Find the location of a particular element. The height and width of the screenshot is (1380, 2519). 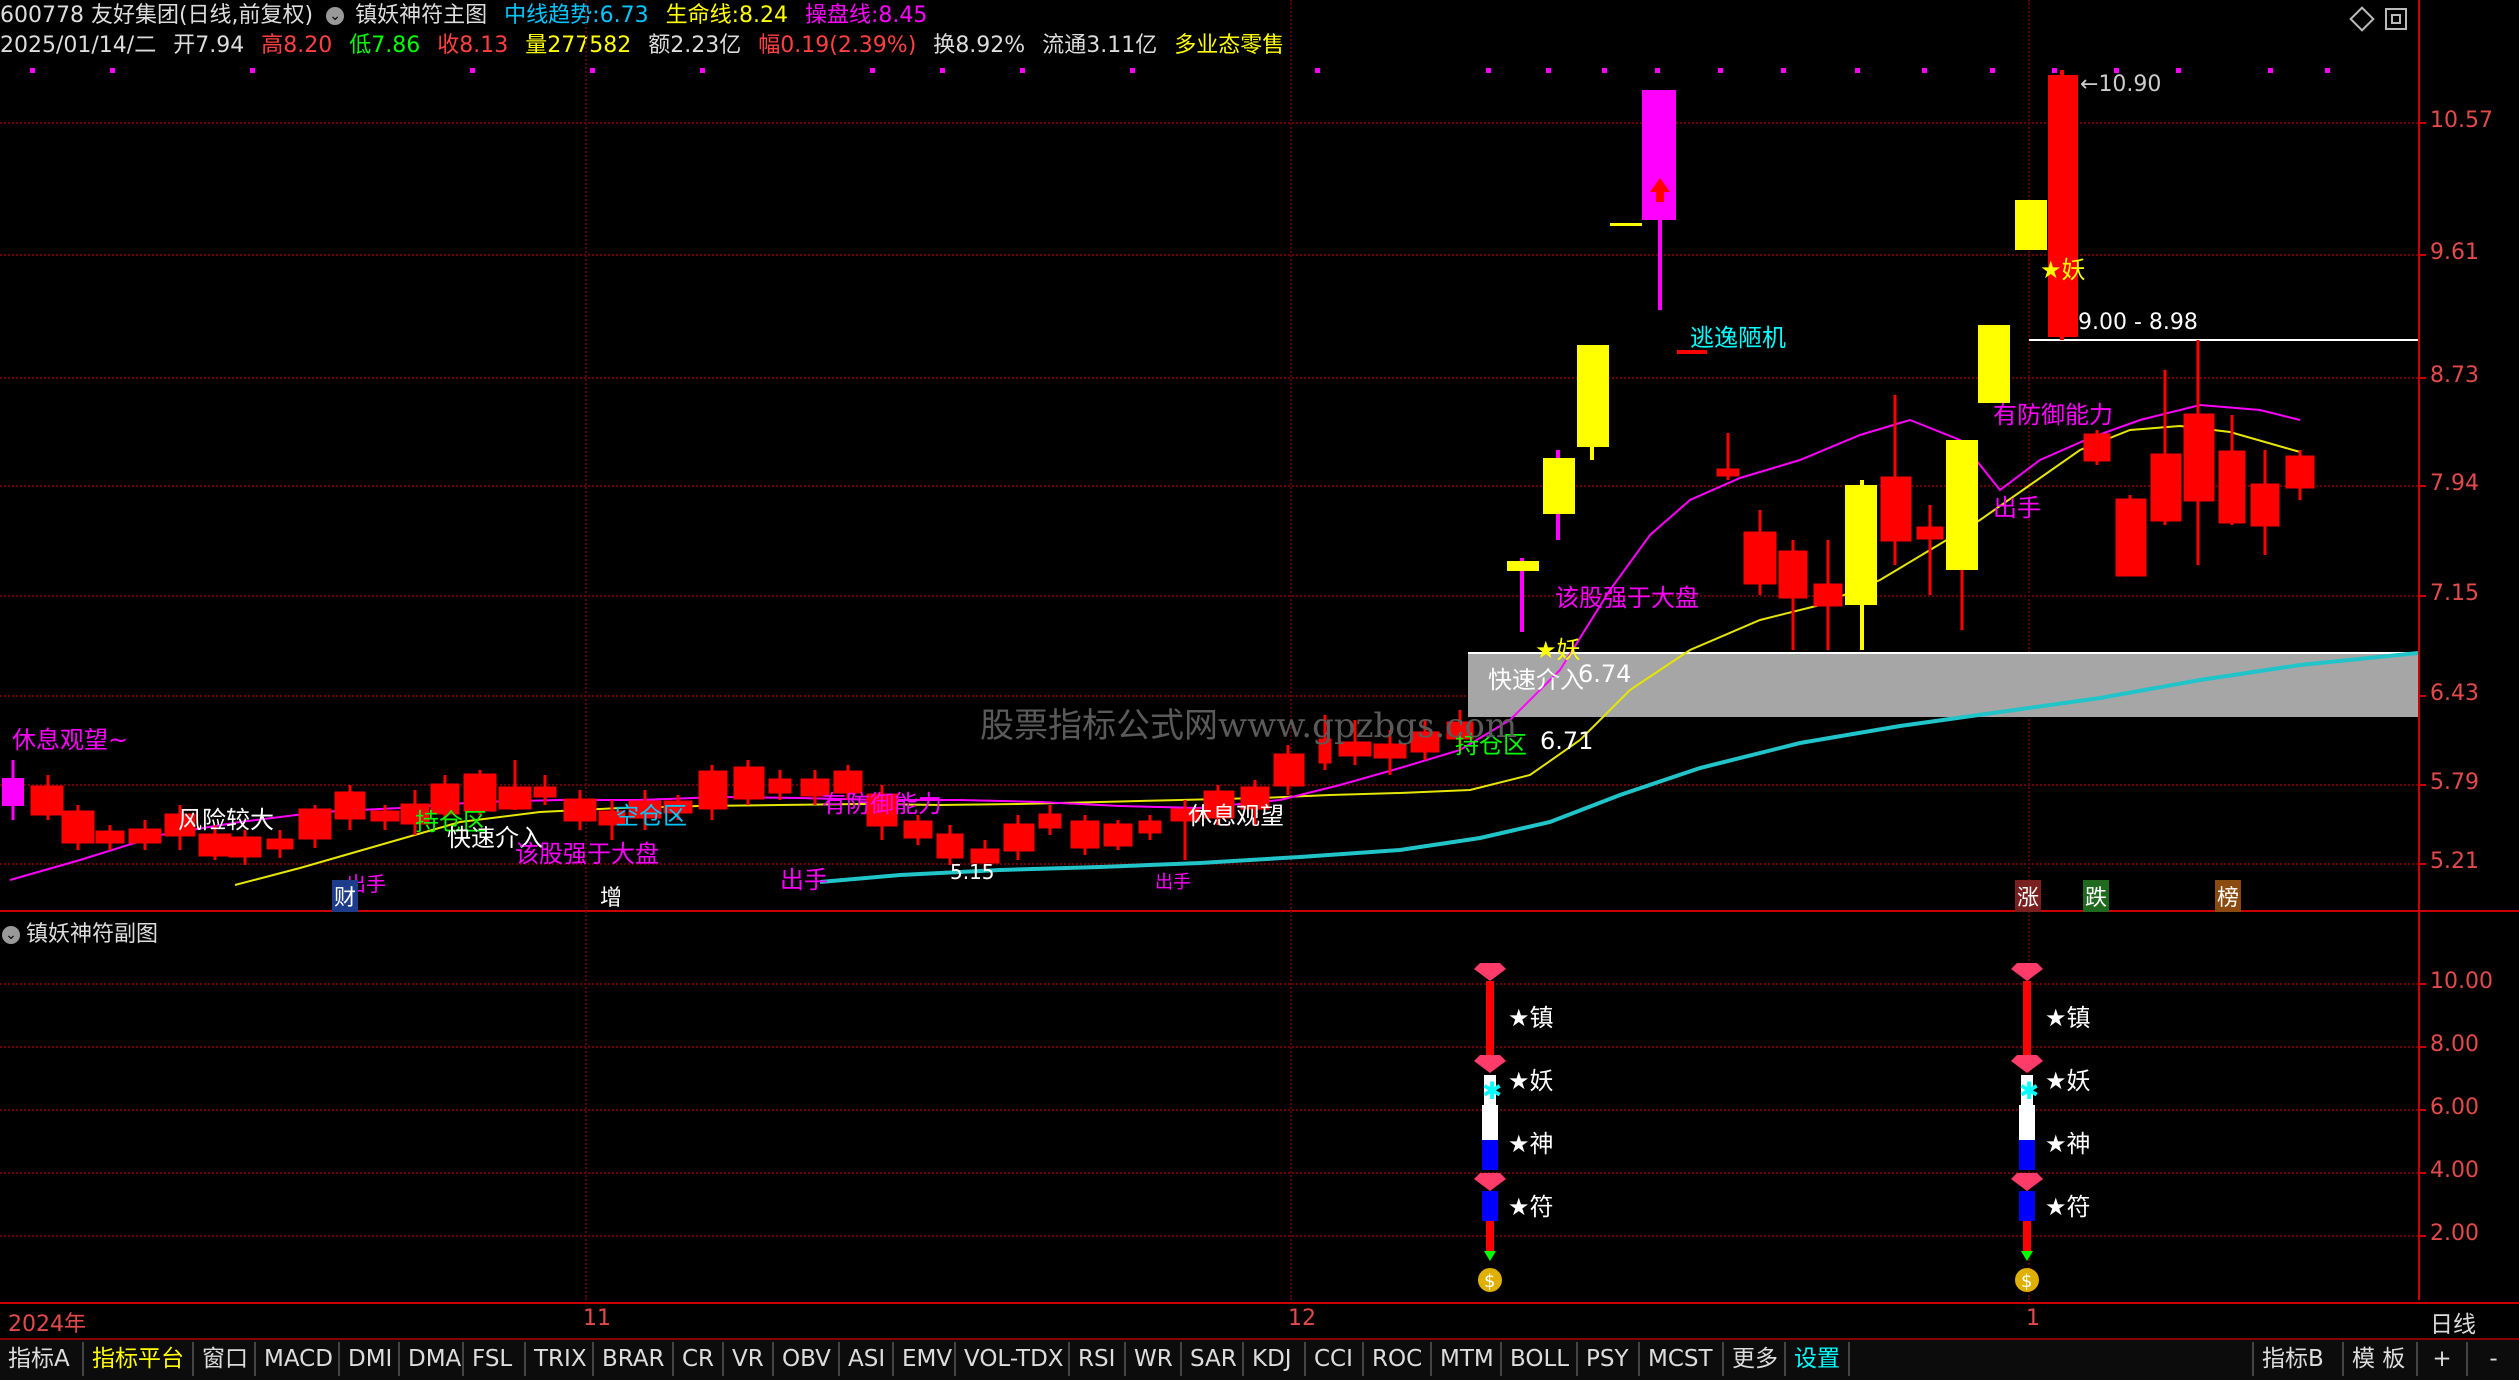

tab-macd: MACD is located at coordinates (298, 1359).